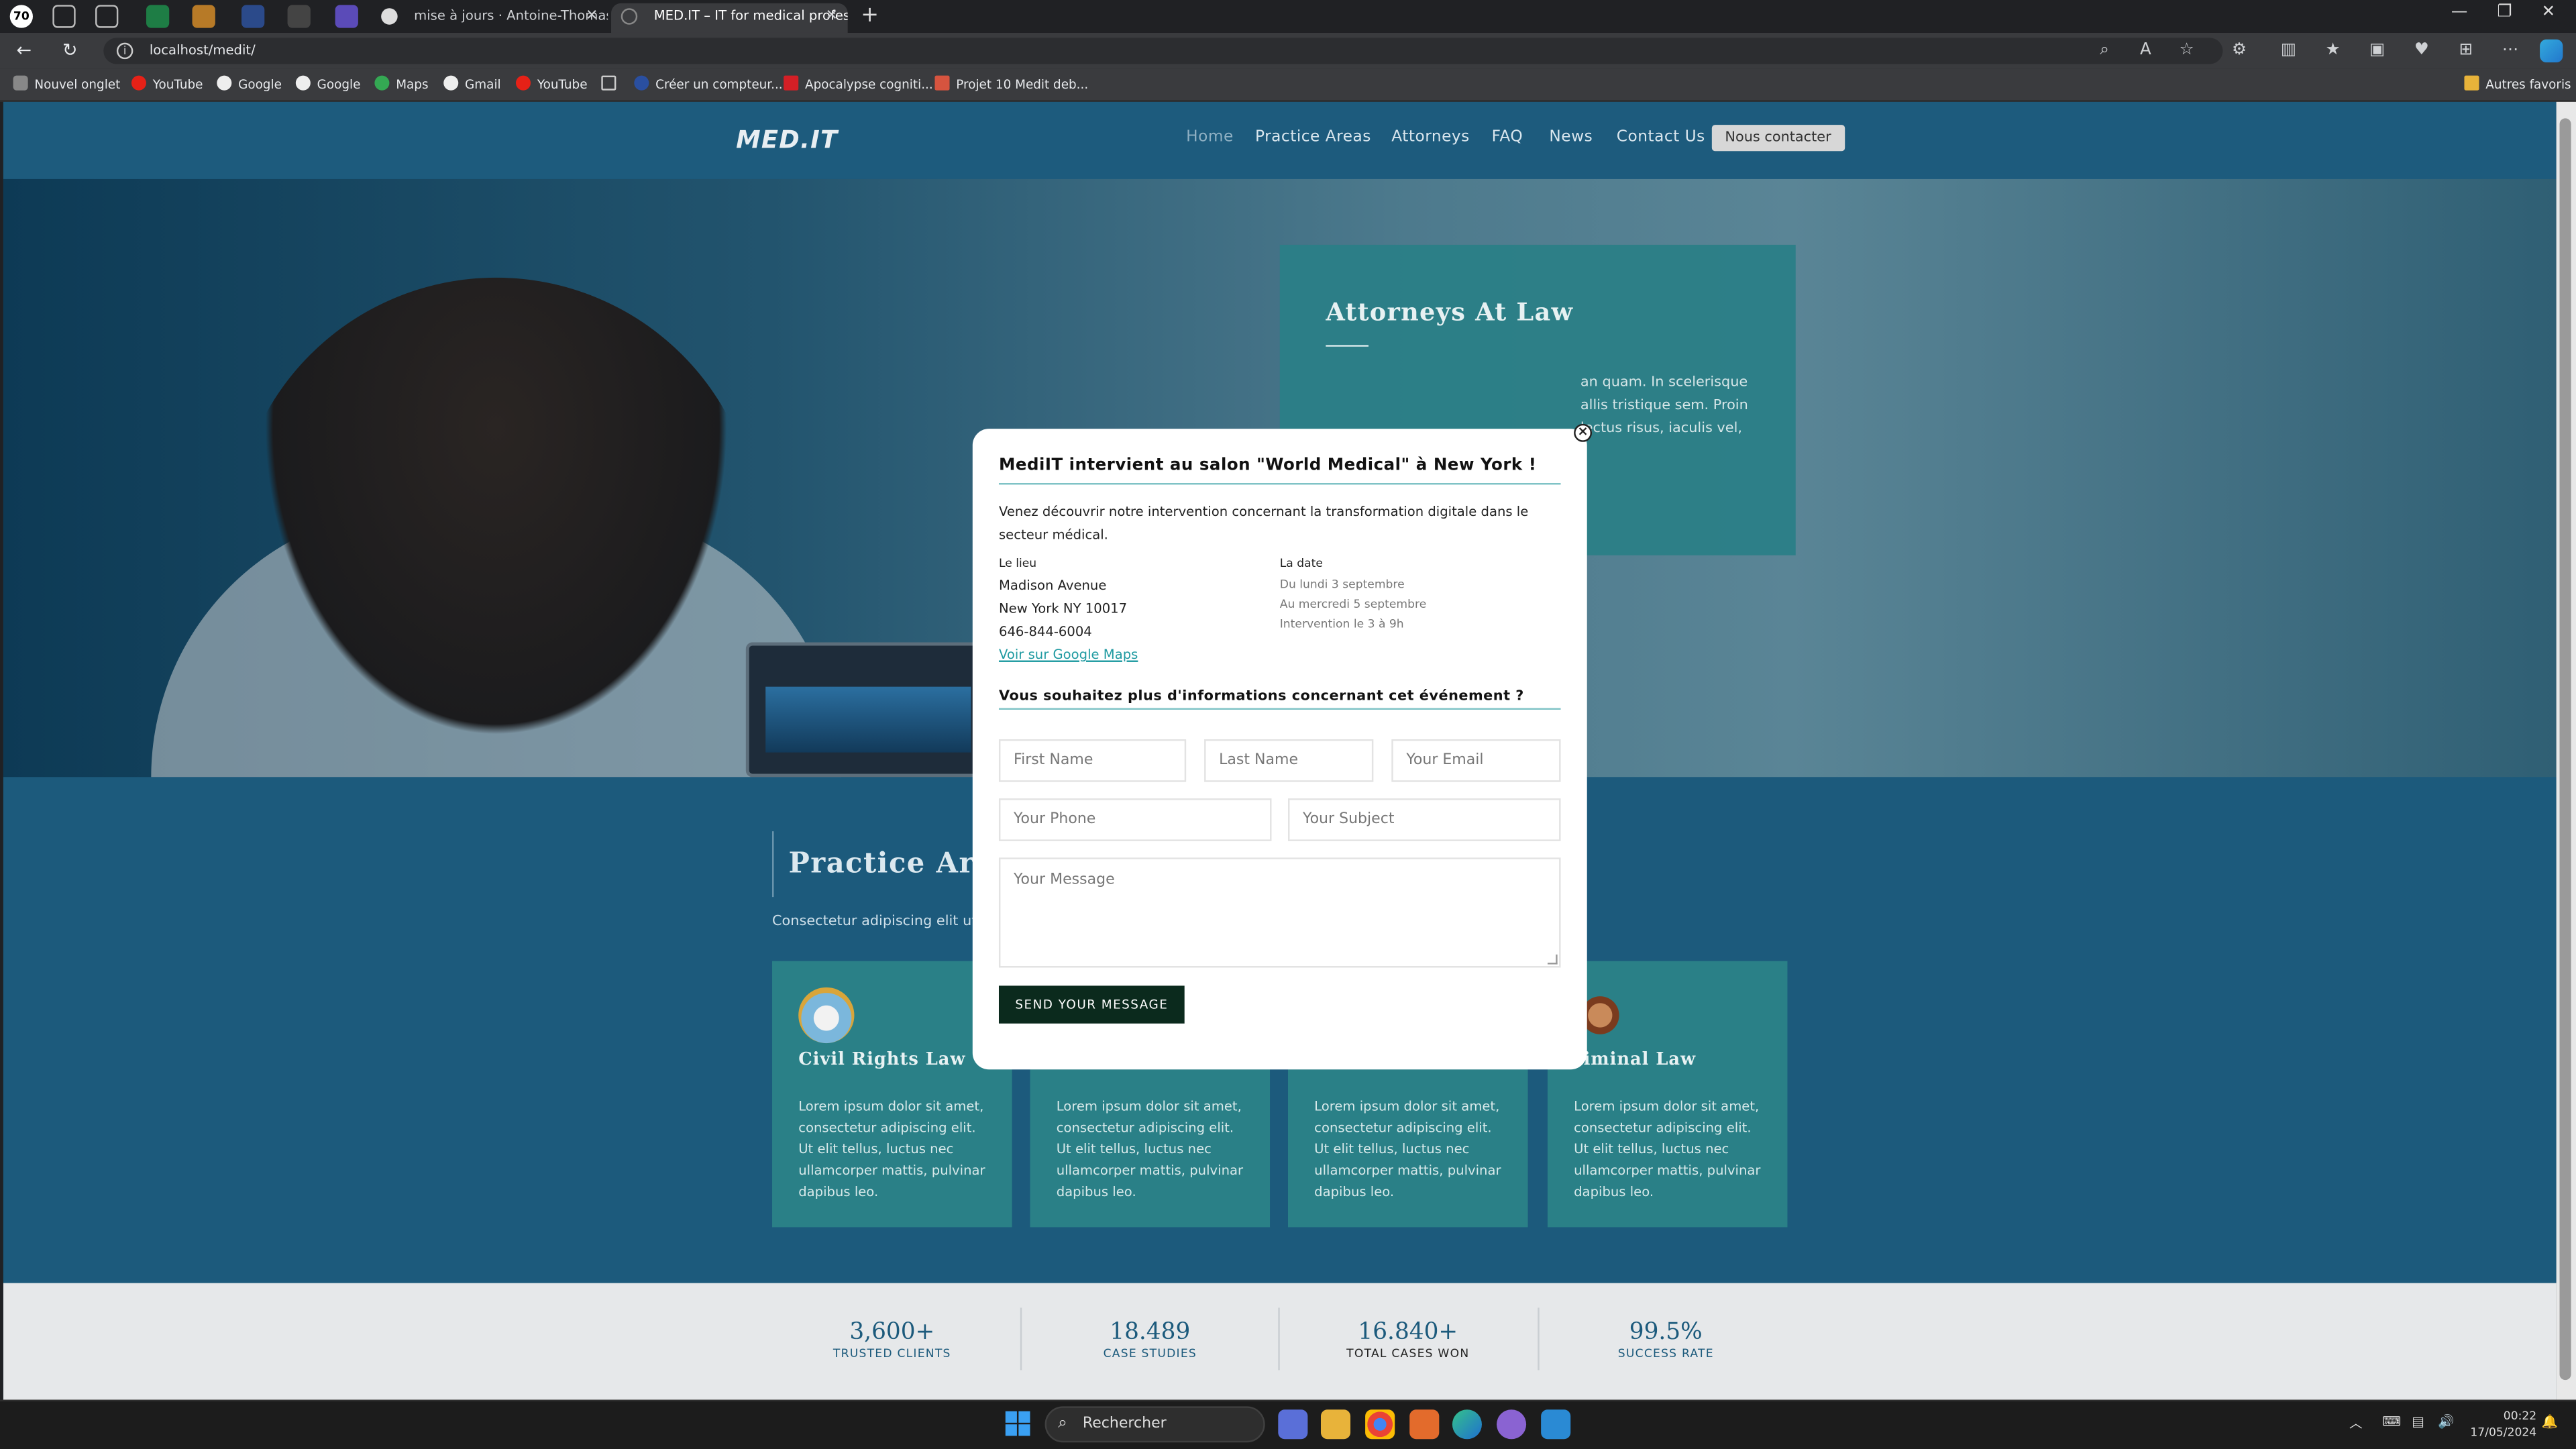 Image resolution: width=2576 pixels, height=1449 pixels. Describe the element at coordinates (21, 16) in the screenshot. I see `profile-avatar: 70` at that location.